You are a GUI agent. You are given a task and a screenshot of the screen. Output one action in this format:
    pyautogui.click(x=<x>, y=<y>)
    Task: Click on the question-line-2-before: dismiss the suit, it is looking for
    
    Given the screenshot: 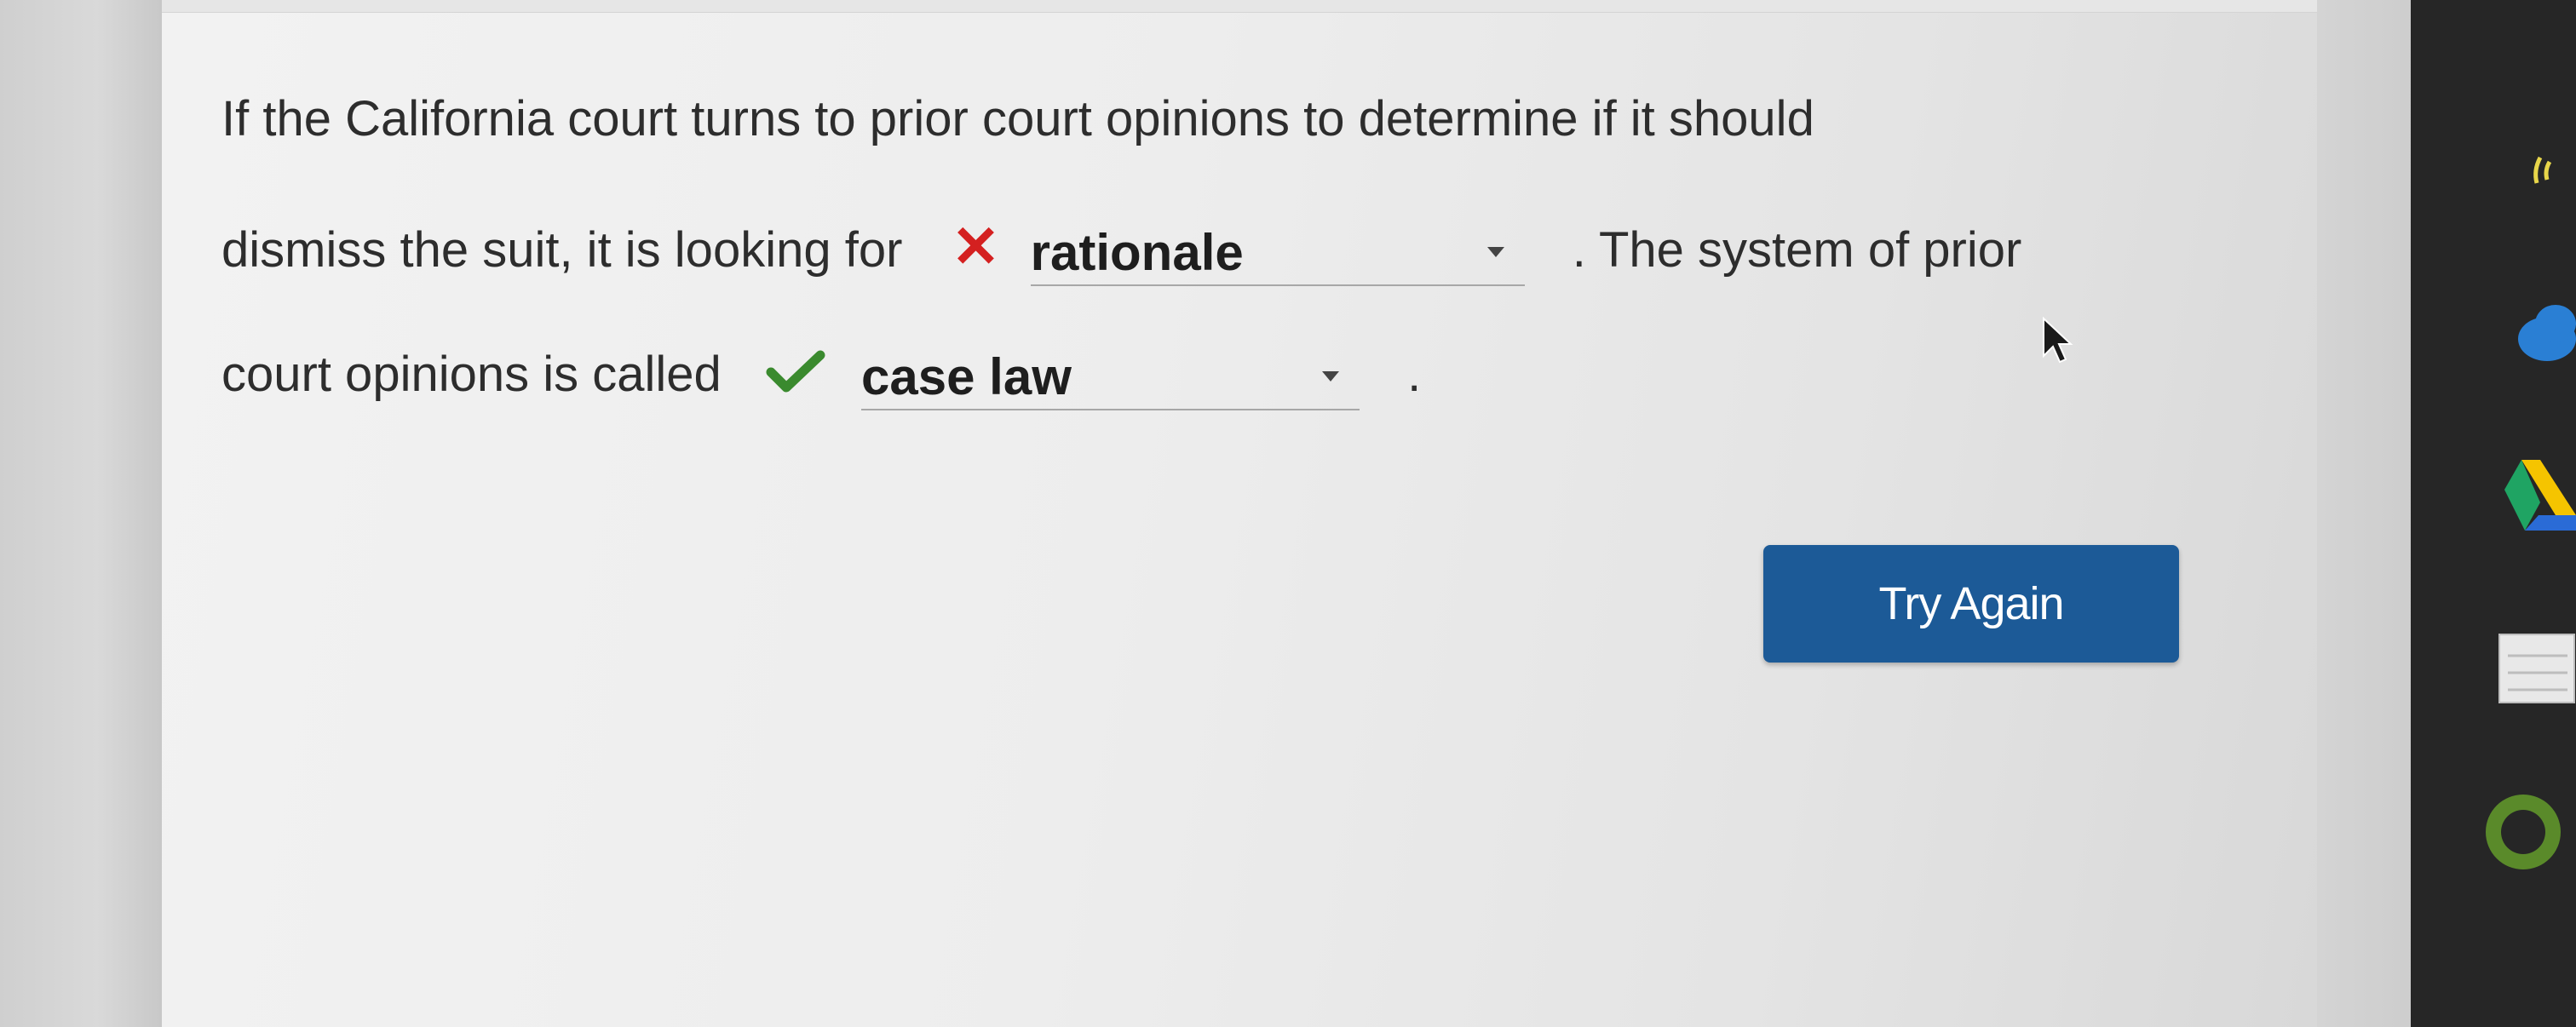 What is the action you would take?
    pyautogui.click(x=562, y=250)
    